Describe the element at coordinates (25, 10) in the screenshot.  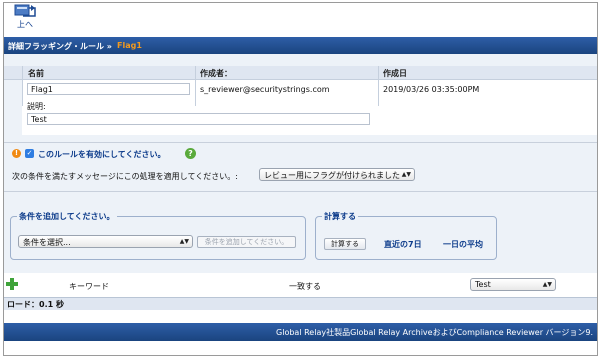
I see `up-arrow-icon` at that location.